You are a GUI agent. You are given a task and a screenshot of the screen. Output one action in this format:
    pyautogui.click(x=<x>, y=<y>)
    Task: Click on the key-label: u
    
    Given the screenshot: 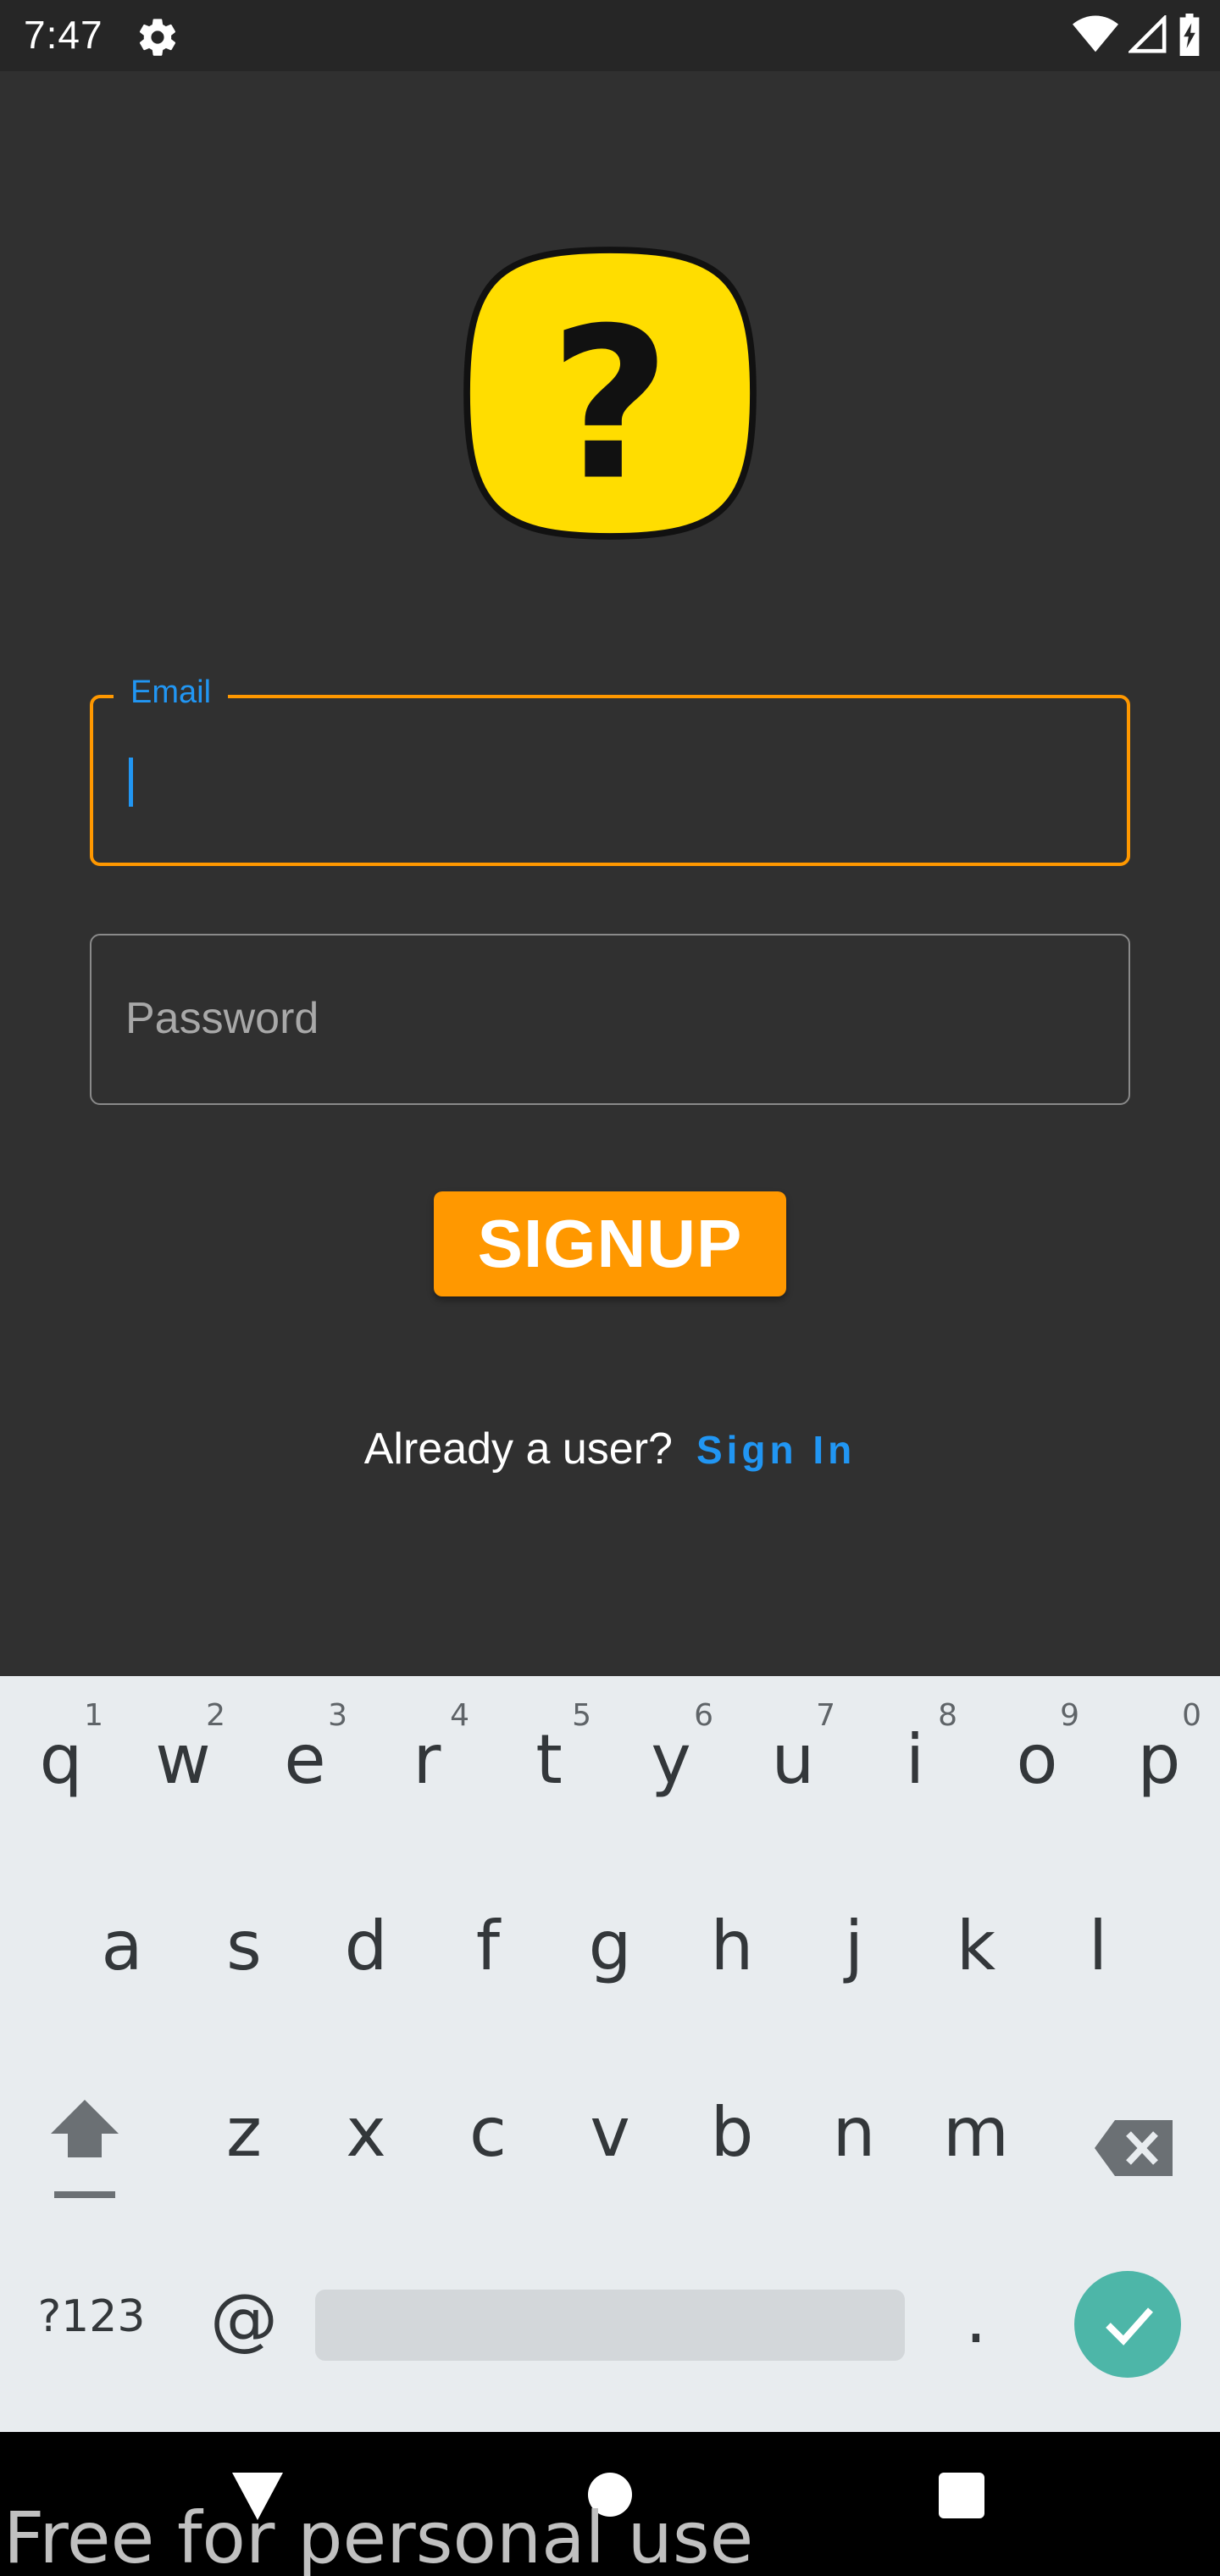 What is the action you would take?
    pyautogui.click(x=793, y=1759)
    